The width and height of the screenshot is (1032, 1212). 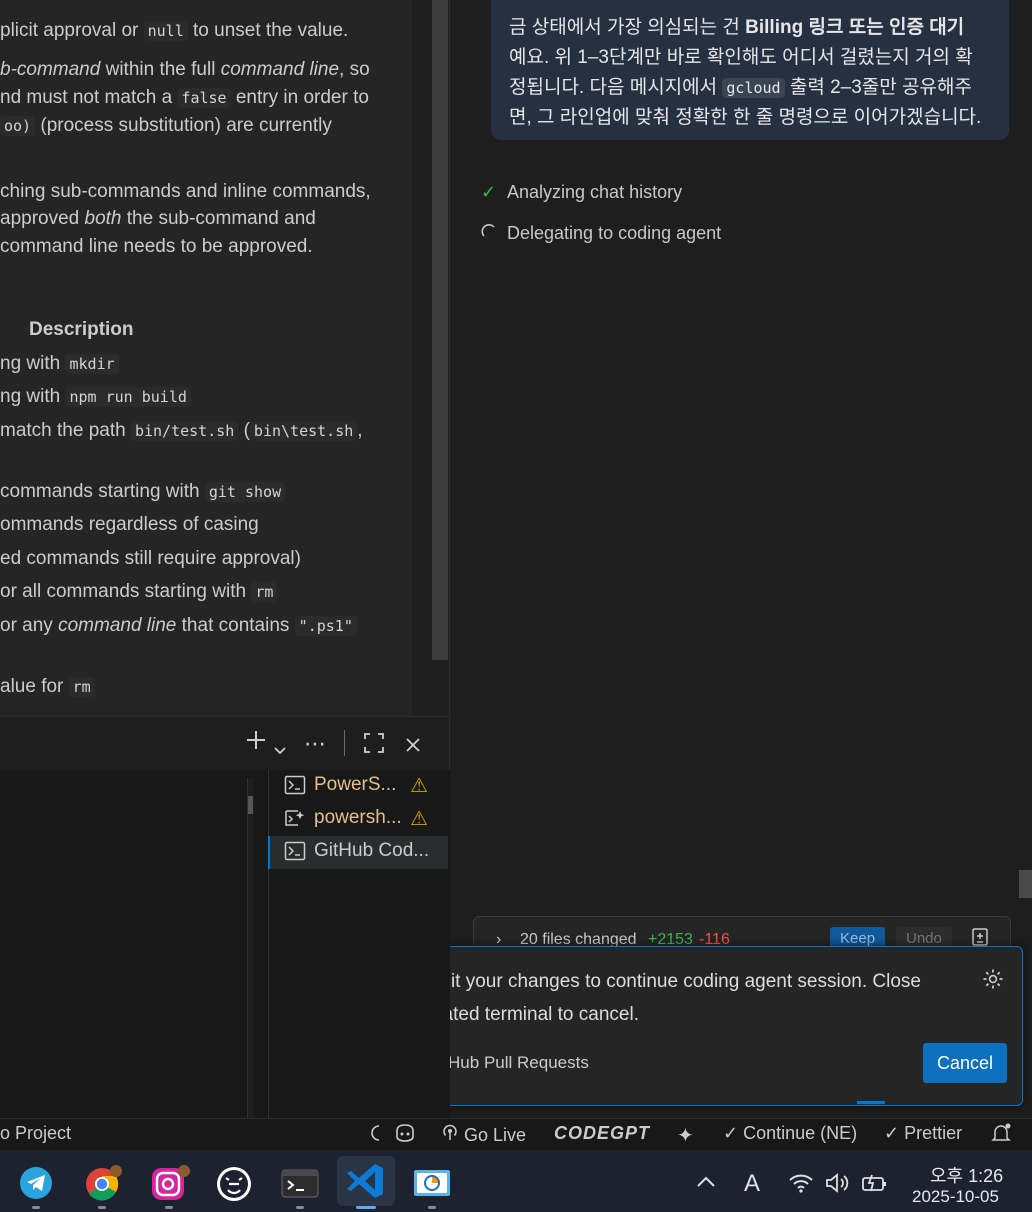 I want to click on check-icon: ✓, so click(x=489, y=192).